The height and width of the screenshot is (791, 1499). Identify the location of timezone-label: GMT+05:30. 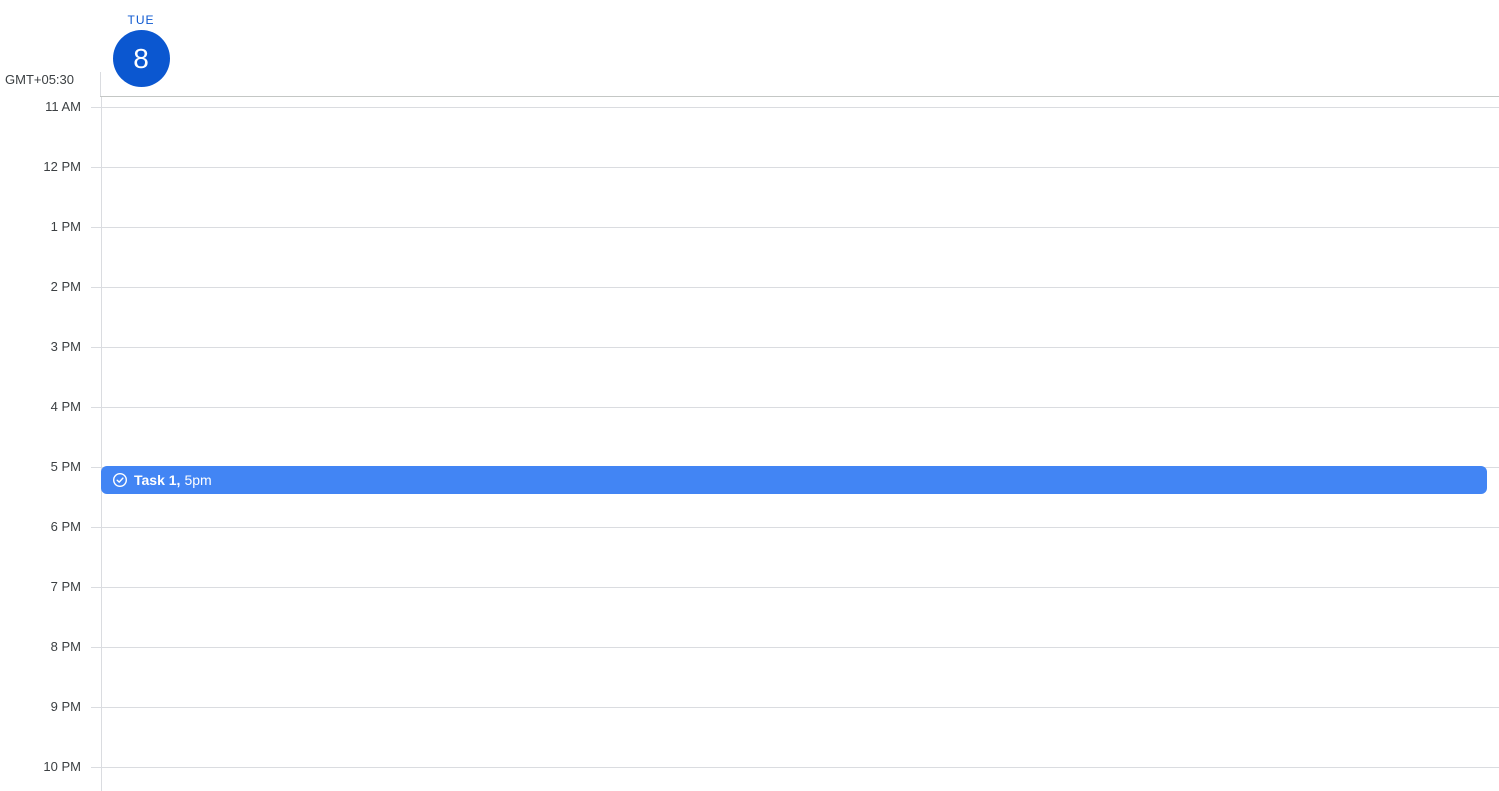
(40, 79).